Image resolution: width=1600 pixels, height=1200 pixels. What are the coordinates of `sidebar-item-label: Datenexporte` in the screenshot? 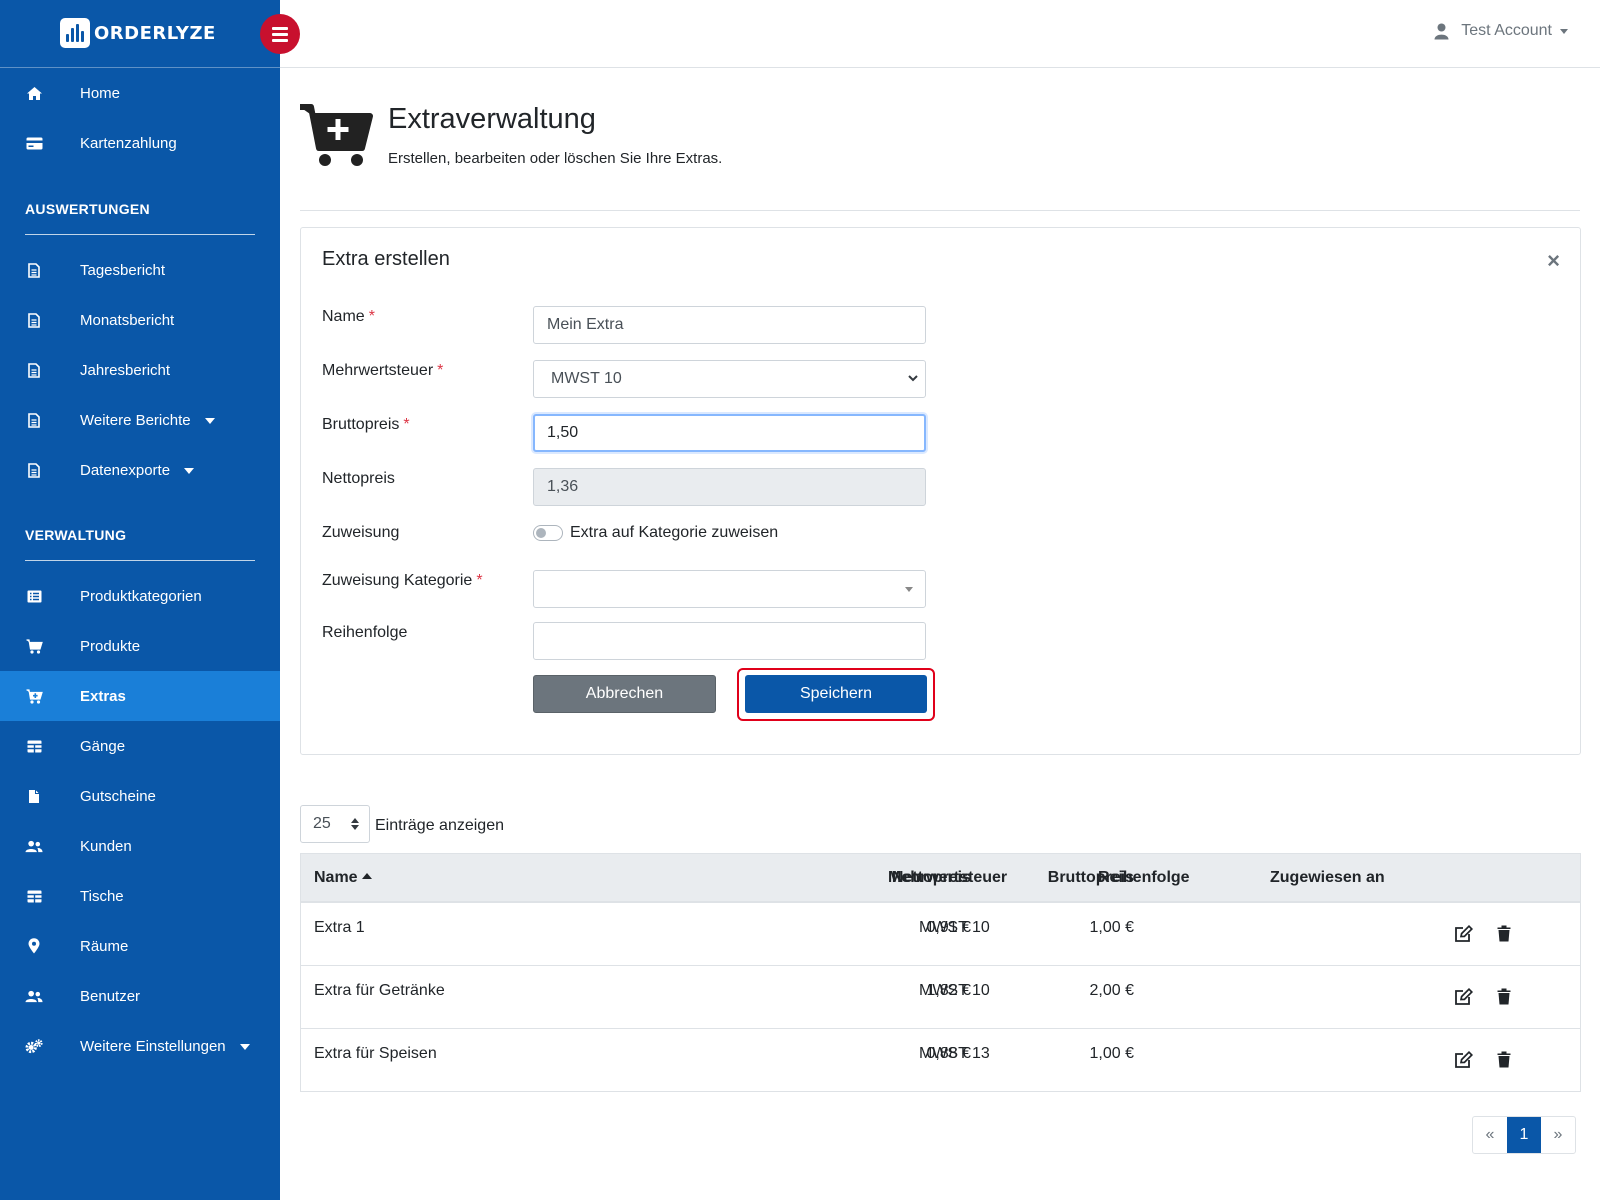 It's located at (125, 470).